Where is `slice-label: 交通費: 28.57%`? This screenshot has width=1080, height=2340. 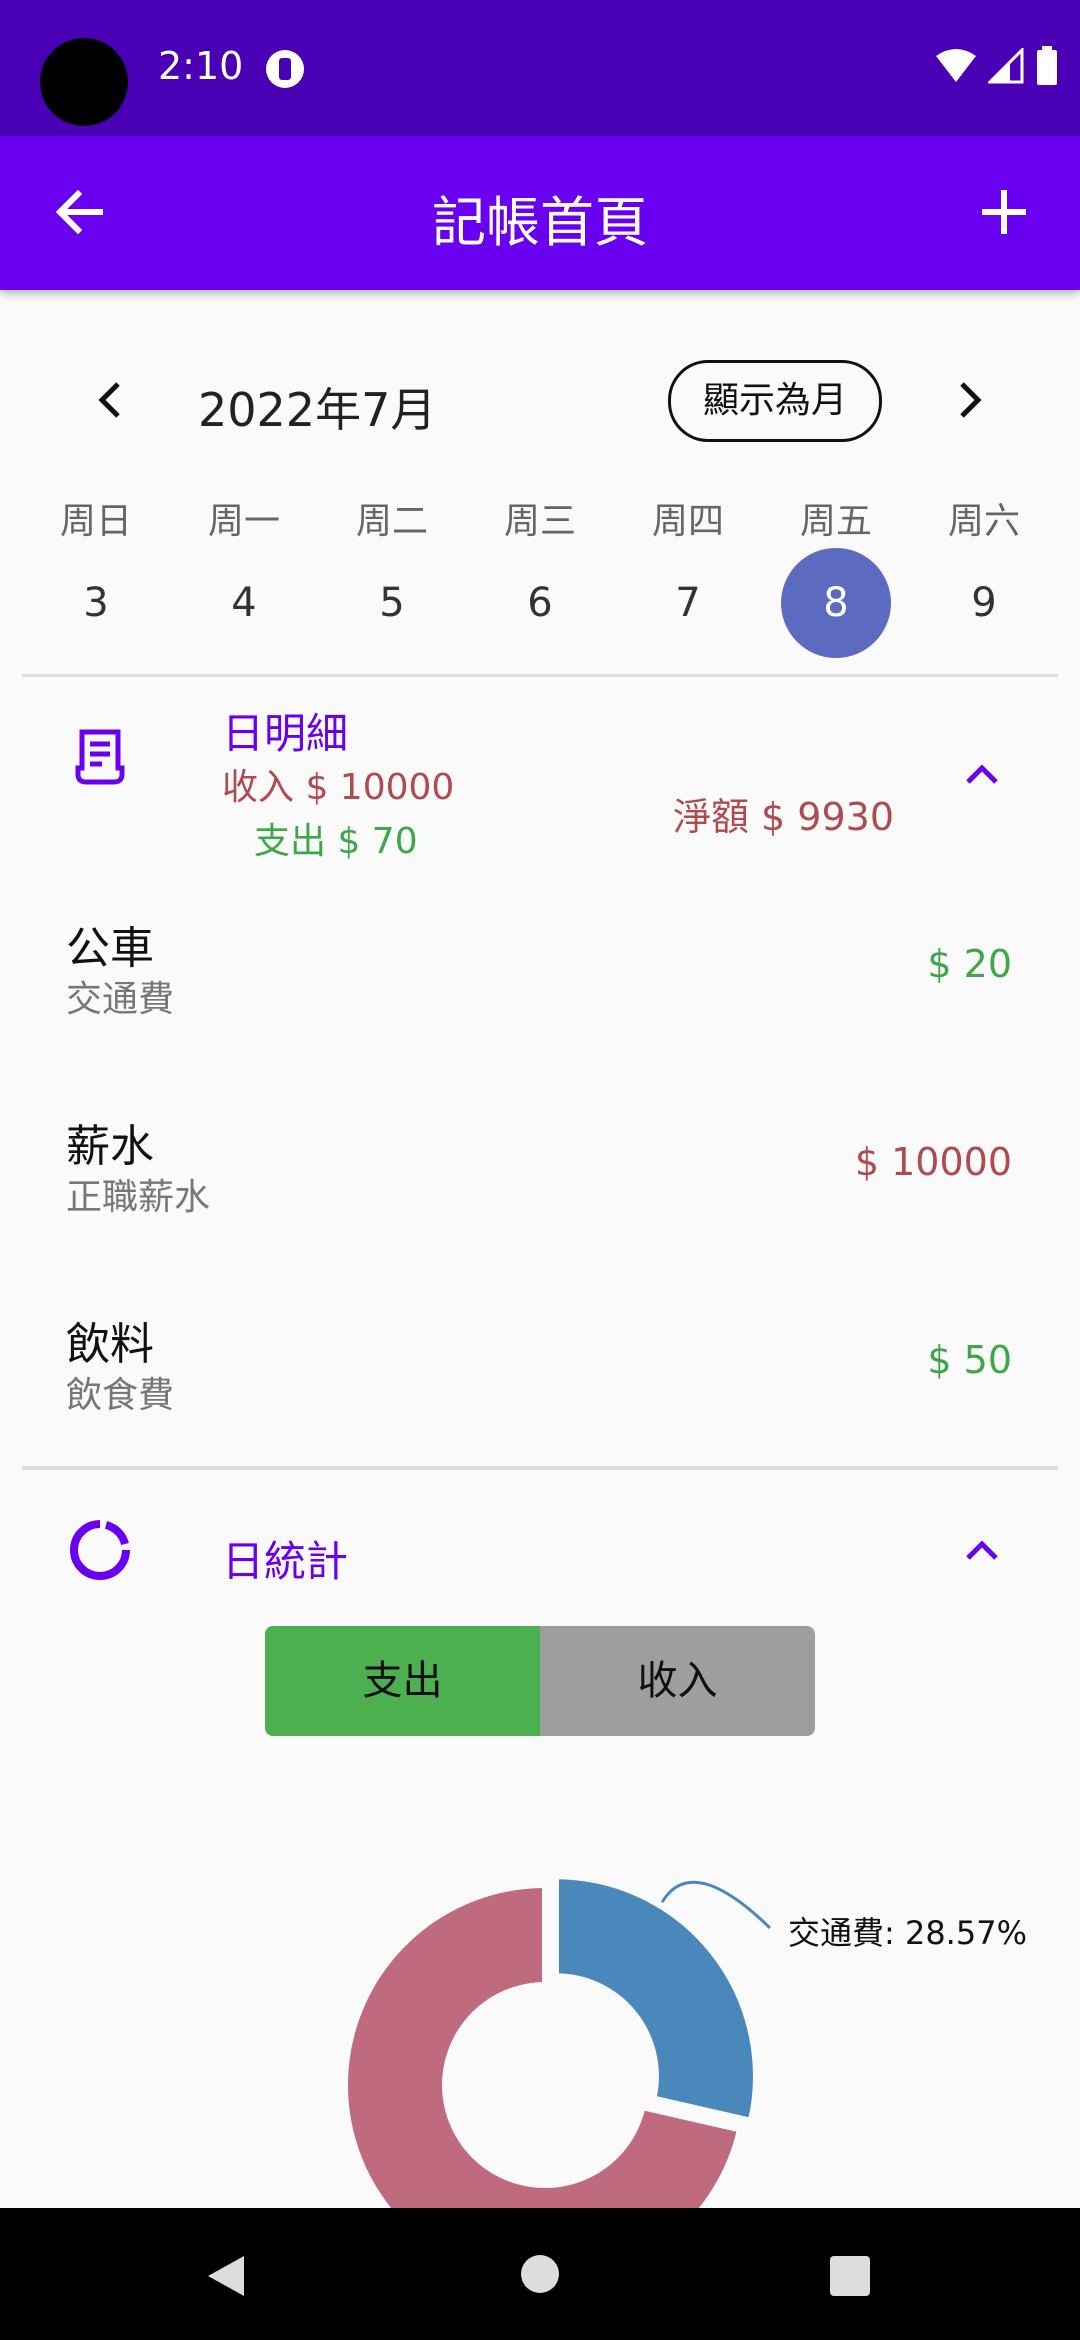 slice-label: 交通費: 28.57% is located at coordinates (907, 1933).